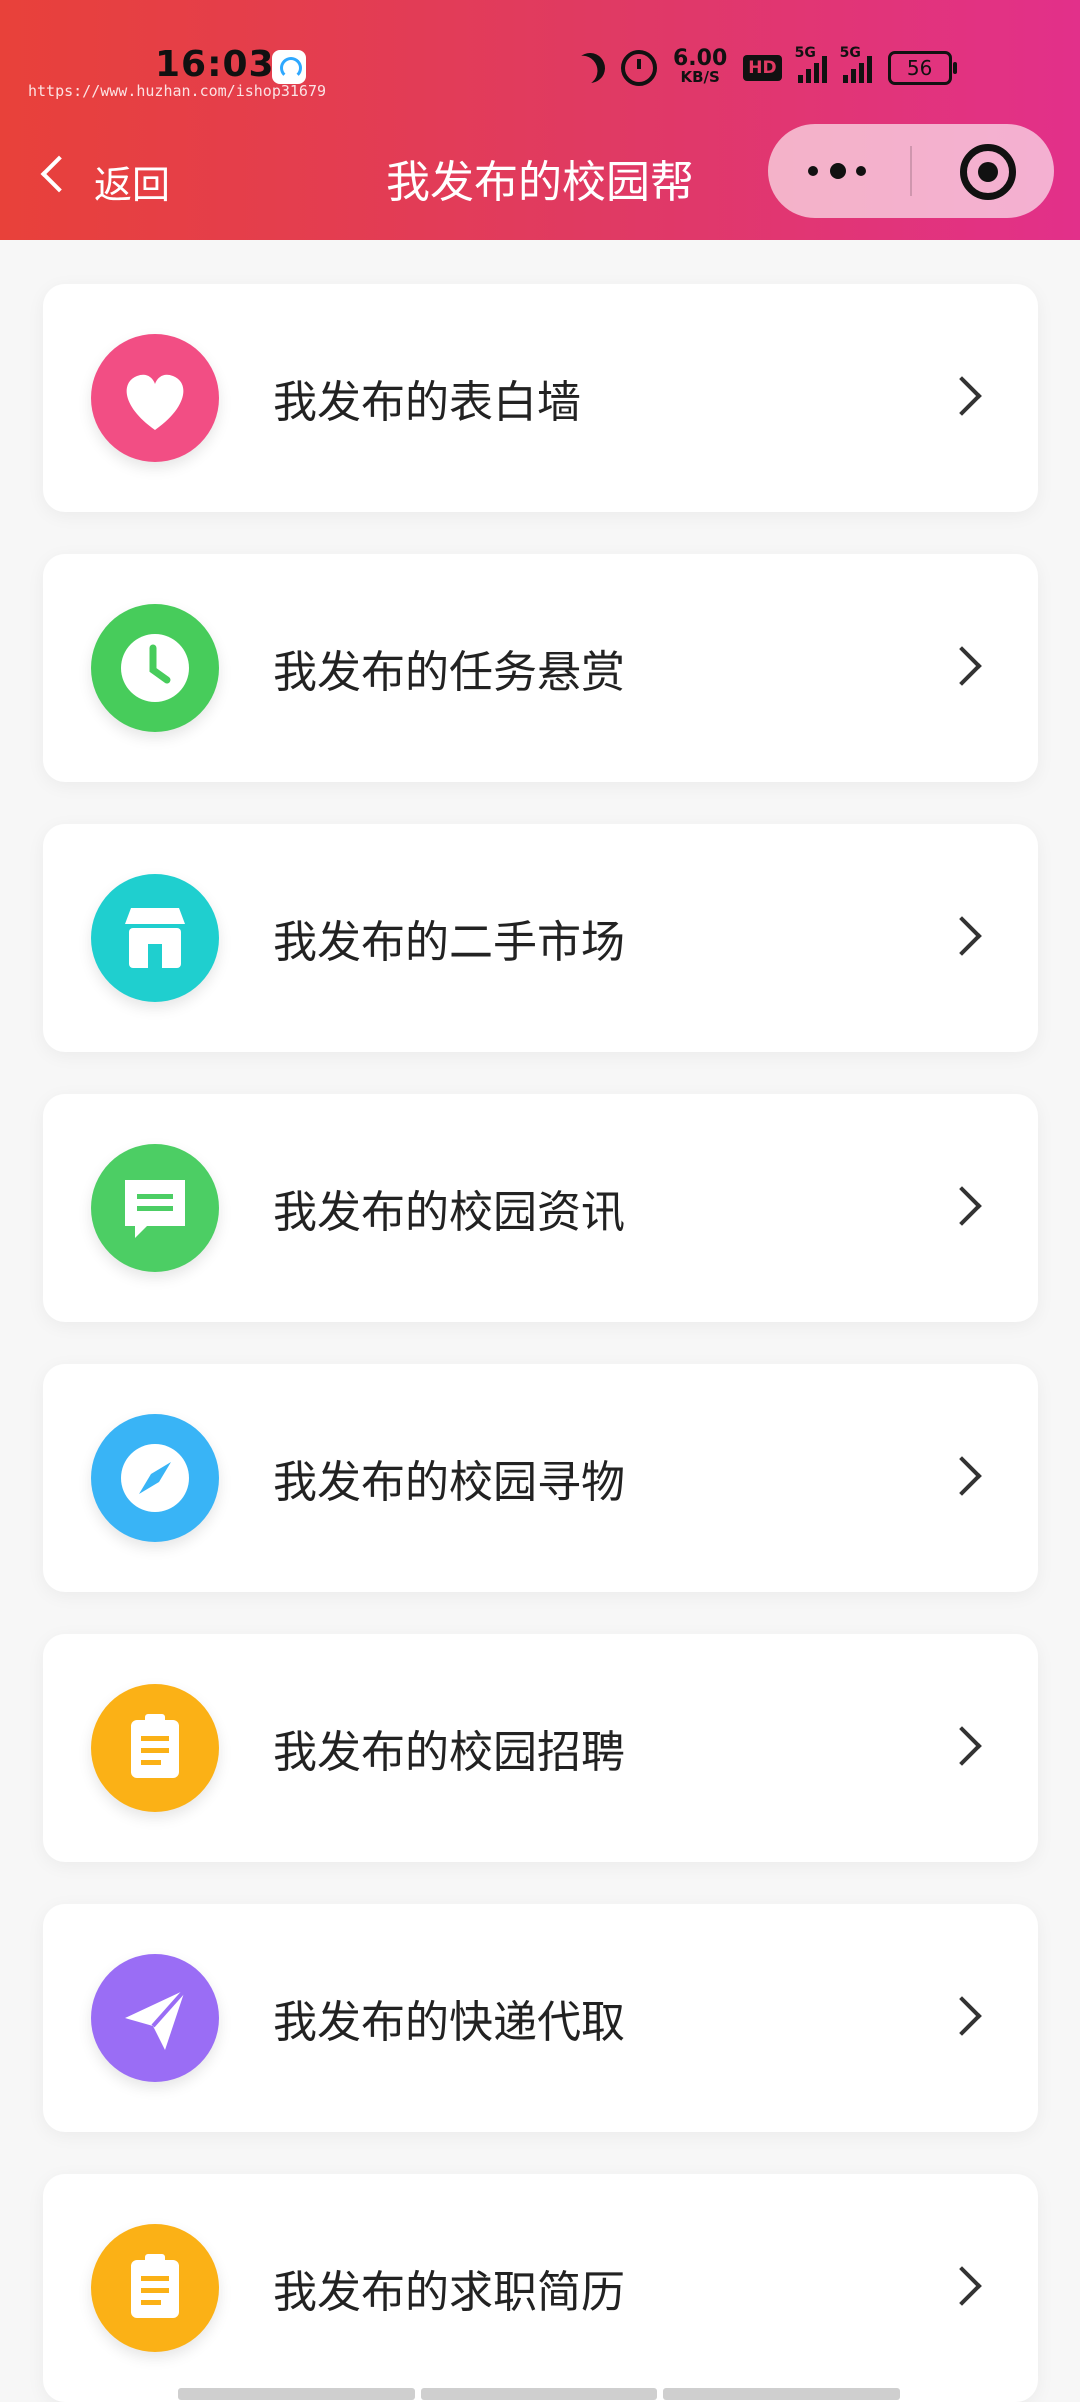 This screenshot has width=1080, height=2402. What do you see at coordinates (805, 53) in the screenshot?
I see `signal-1-label: 5G` at bounding box center [805, 53].